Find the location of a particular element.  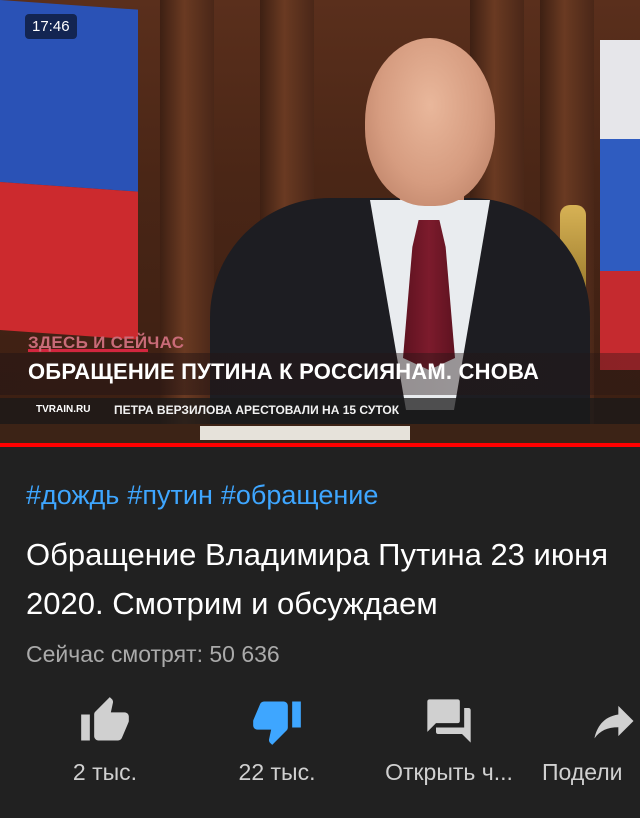

share-label: Подели is located at coordinates (582, 772).